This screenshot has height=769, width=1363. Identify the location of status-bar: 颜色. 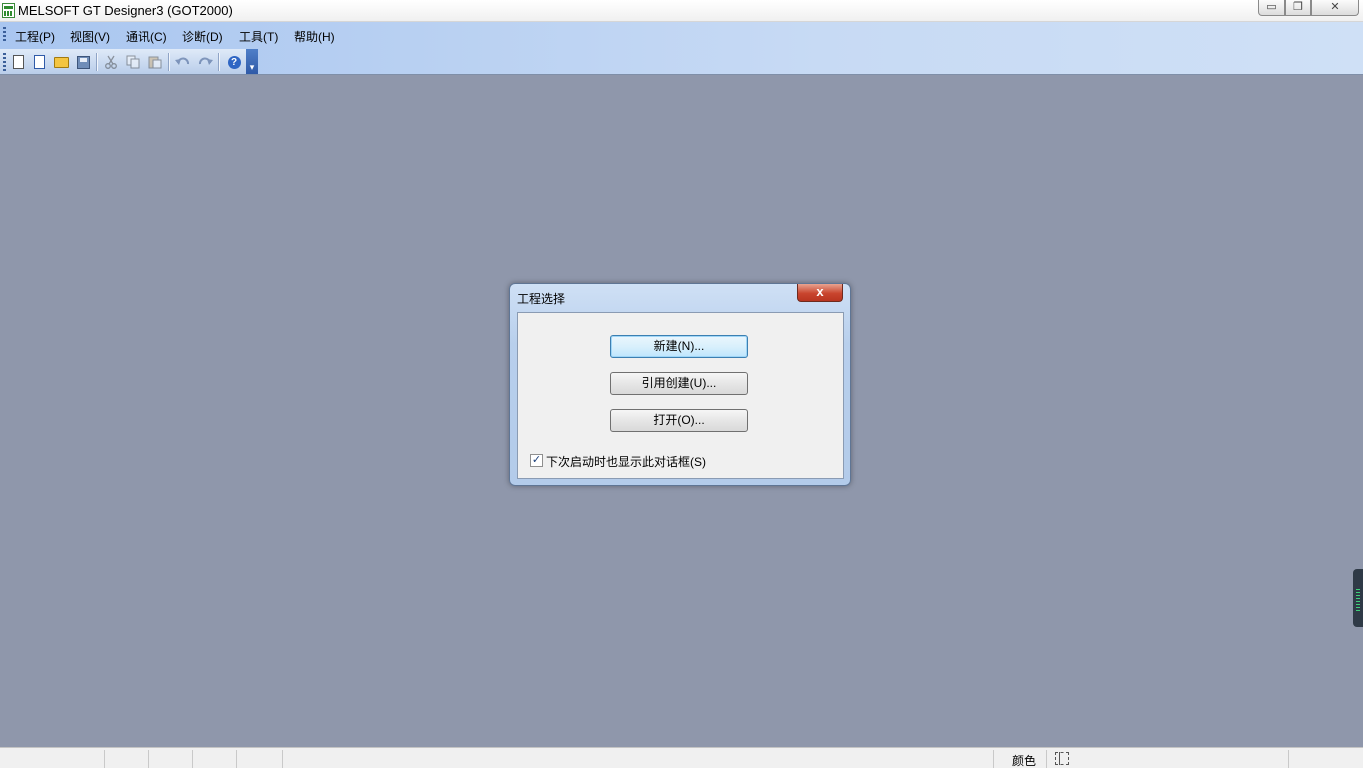
(681, 757).